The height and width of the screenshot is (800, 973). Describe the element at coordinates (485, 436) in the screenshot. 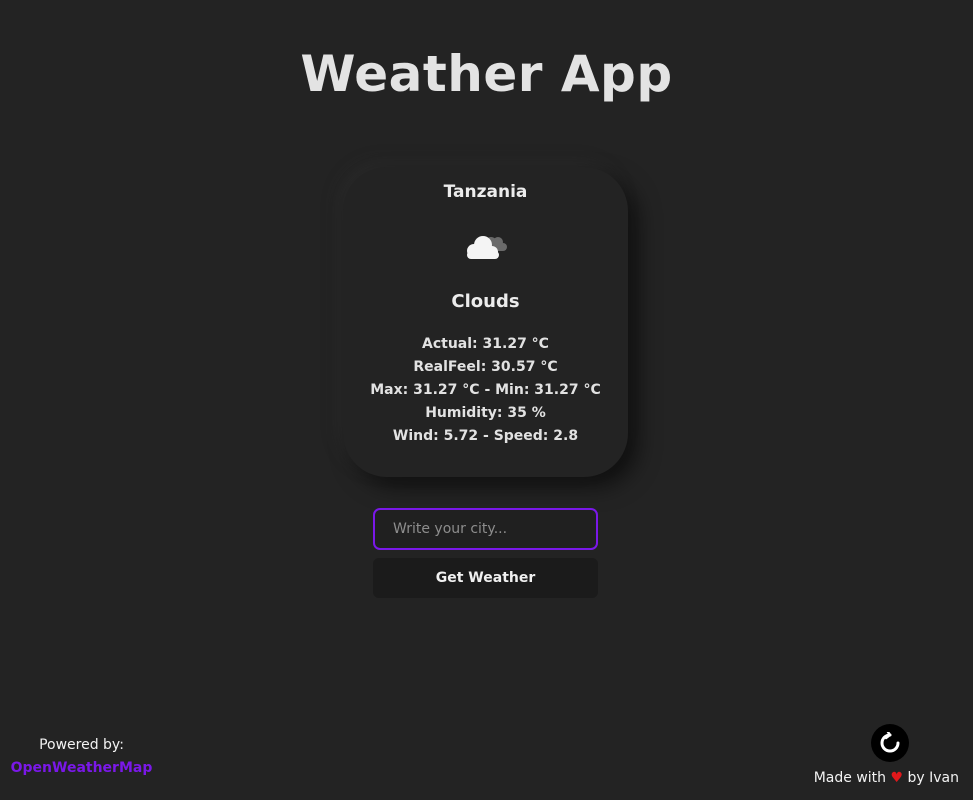

I see `wind-speed: Wind: 5.72 - Speed: 2.8` at that location.